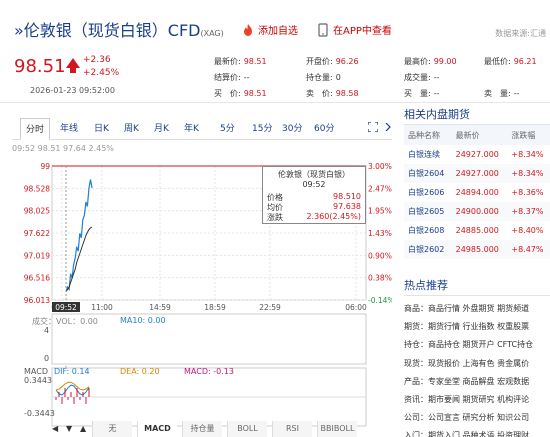 Image resolution: width=550 pixels, height=437 pixels. Describe the element at coordinates (417, 93) in the screenshot. I see `quote-field-label: 买 量:` at that location.